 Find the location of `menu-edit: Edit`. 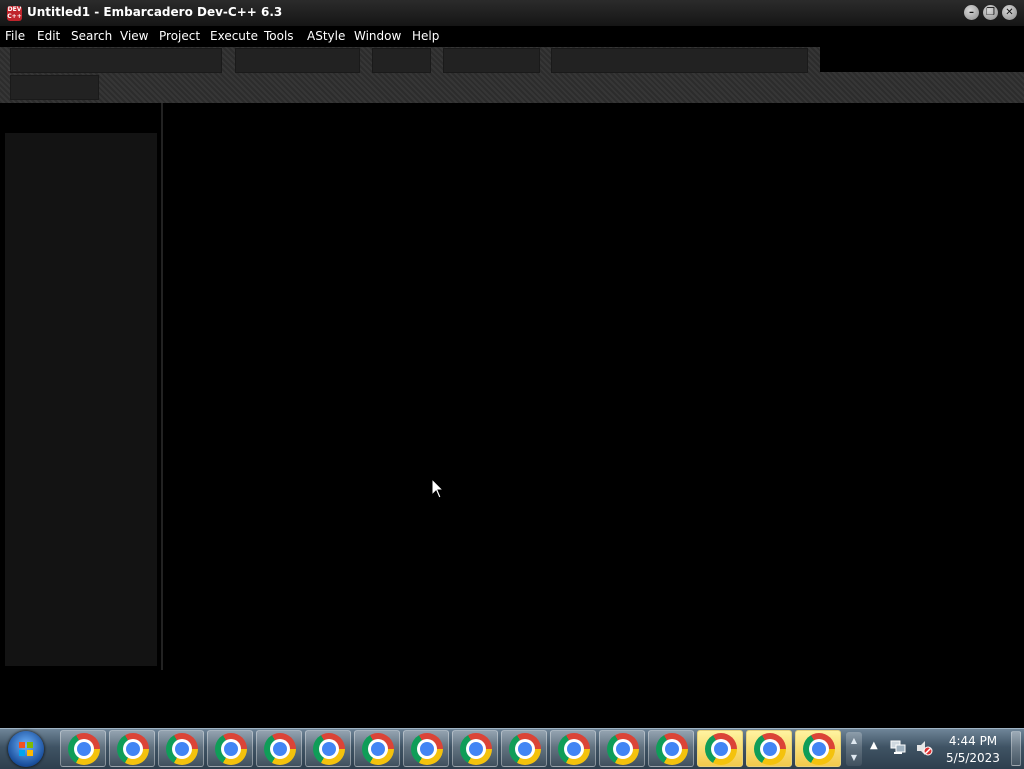

menu-edit: Edit is located at coordinates (48, 36).